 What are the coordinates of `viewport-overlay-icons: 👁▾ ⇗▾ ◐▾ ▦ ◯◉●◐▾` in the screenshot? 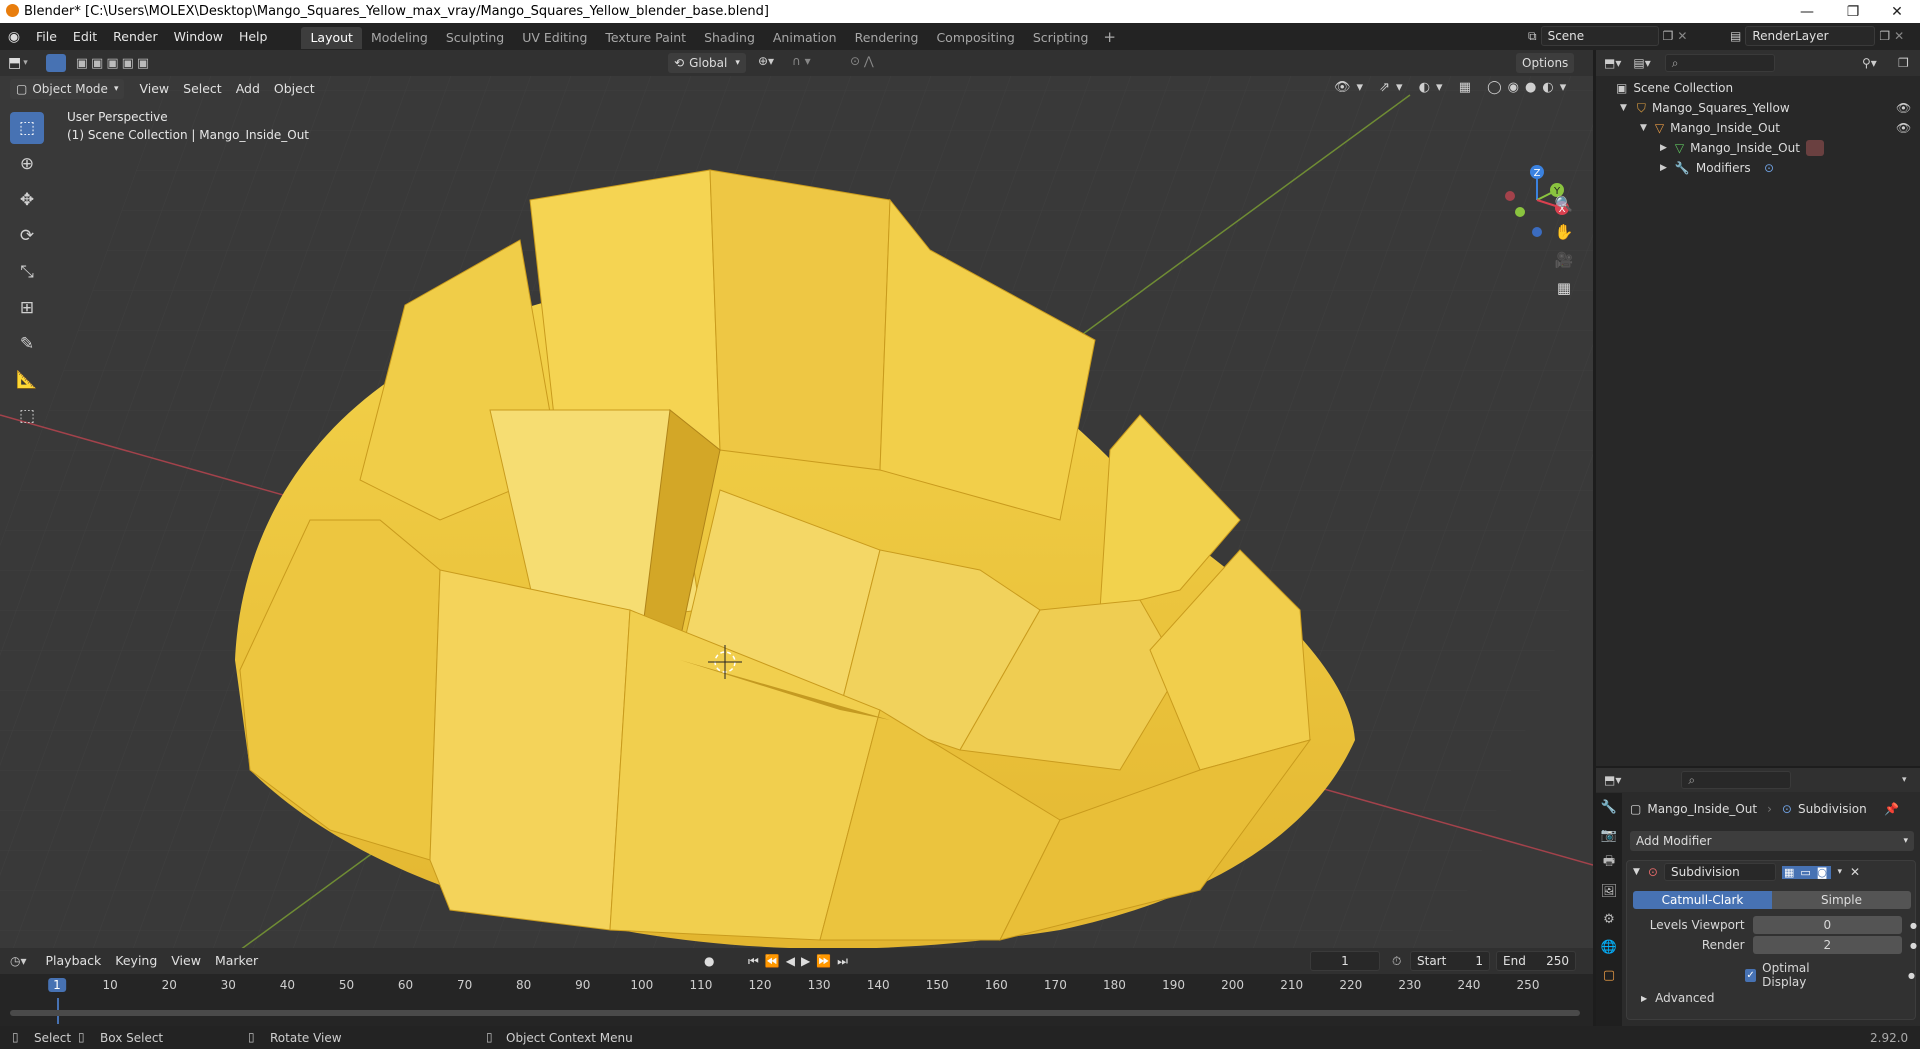 It's located at (1453, 87).